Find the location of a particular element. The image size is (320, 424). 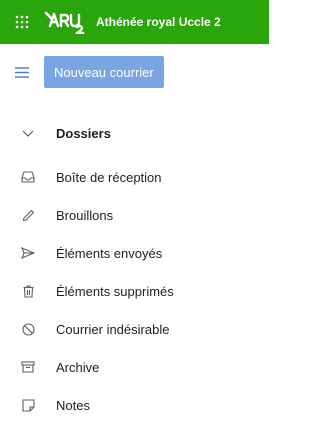

navigation-toggle-button is located at coordinates (22, 72).